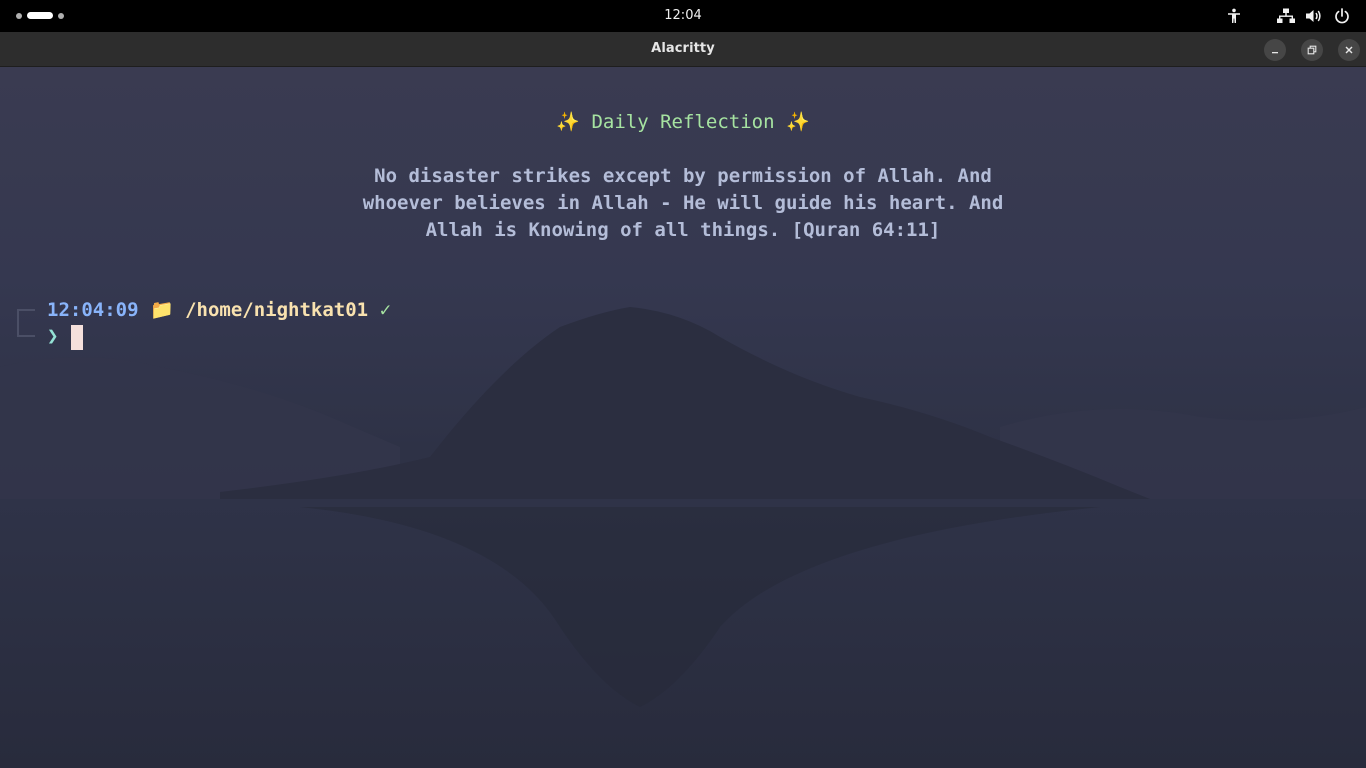 The height and width of the screenshot is (768, 1366). Describe the element at coordinates (1314, 16) in the screenshot. I see `volume-icon` at that location.